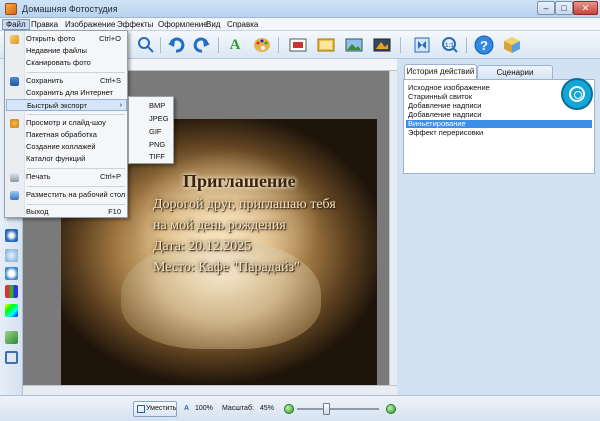 This screenshot has width=600, height=421. I want to click on fit-label: Уместить, so click(161, 408).